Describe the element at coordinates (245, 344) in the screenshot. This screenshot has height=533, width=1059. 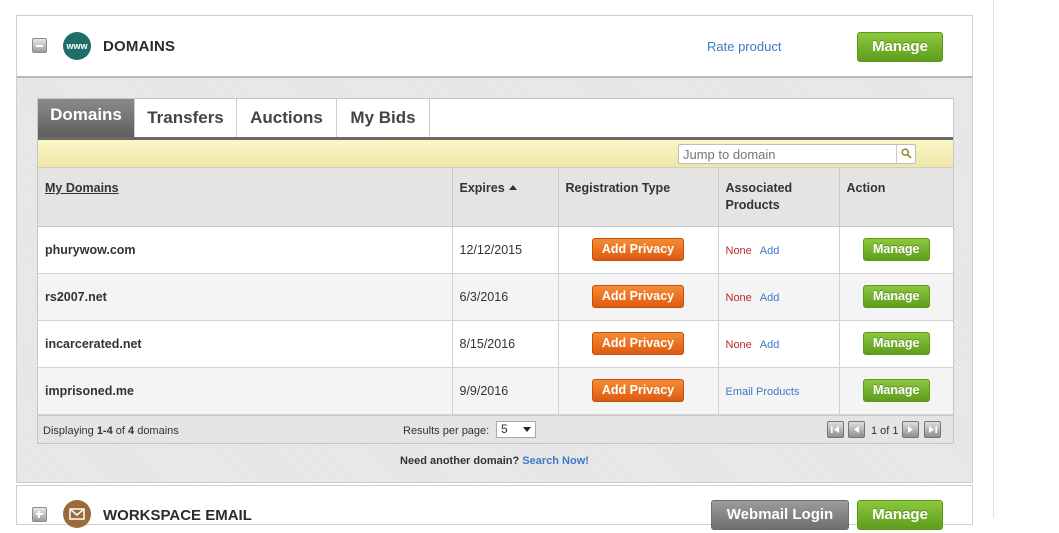
I see `domain-name-cell: incarcerated.net` at that location.